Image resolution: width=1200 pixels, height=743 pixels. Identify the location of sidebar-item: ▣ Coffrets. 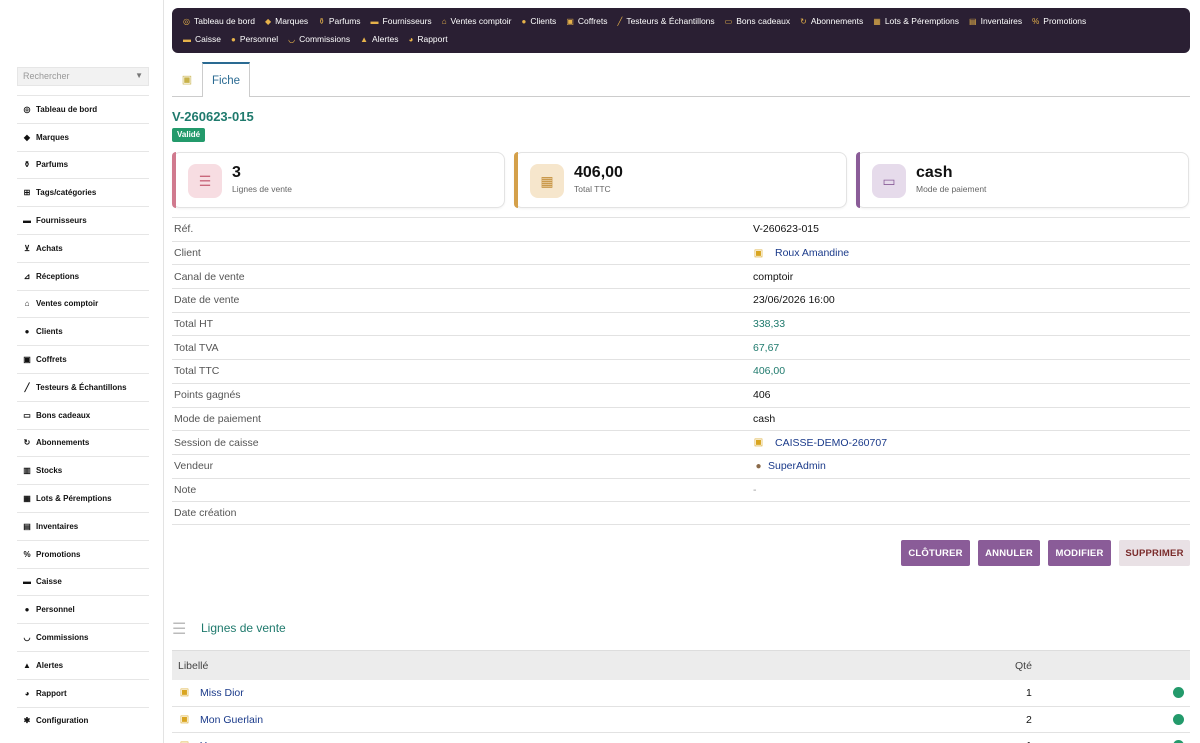
(83, 359).